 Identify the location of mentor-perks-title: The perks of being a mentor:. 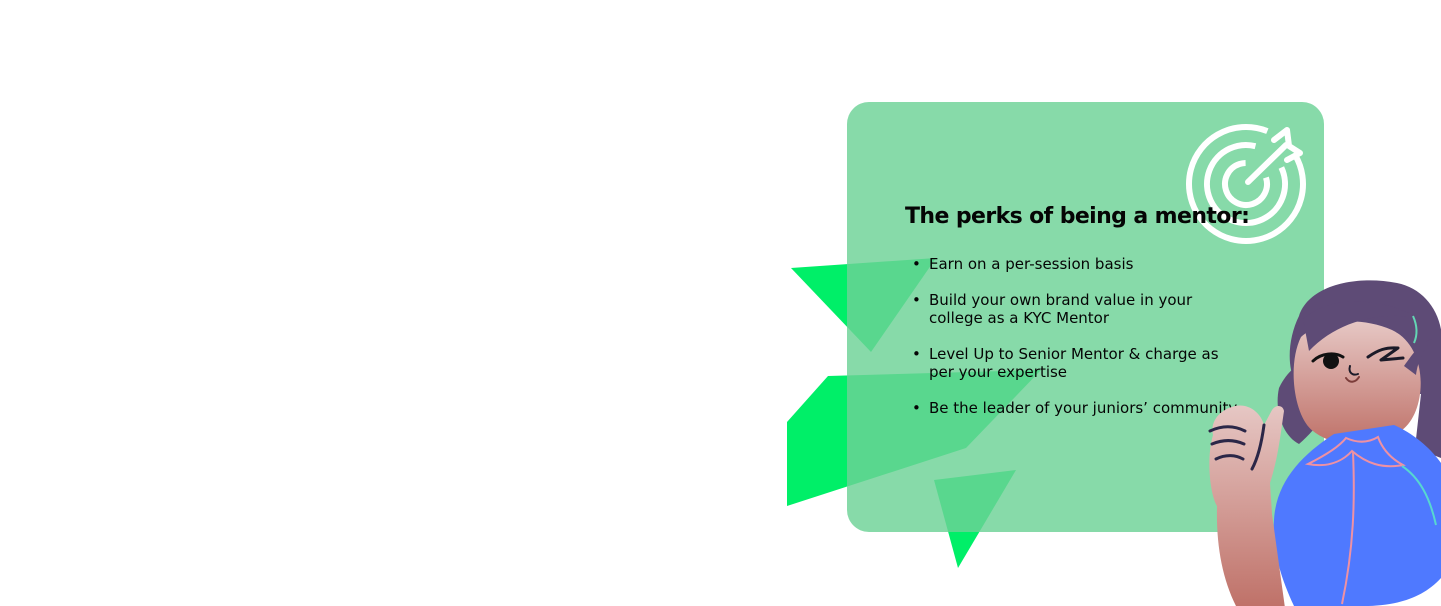
(1077, 216).